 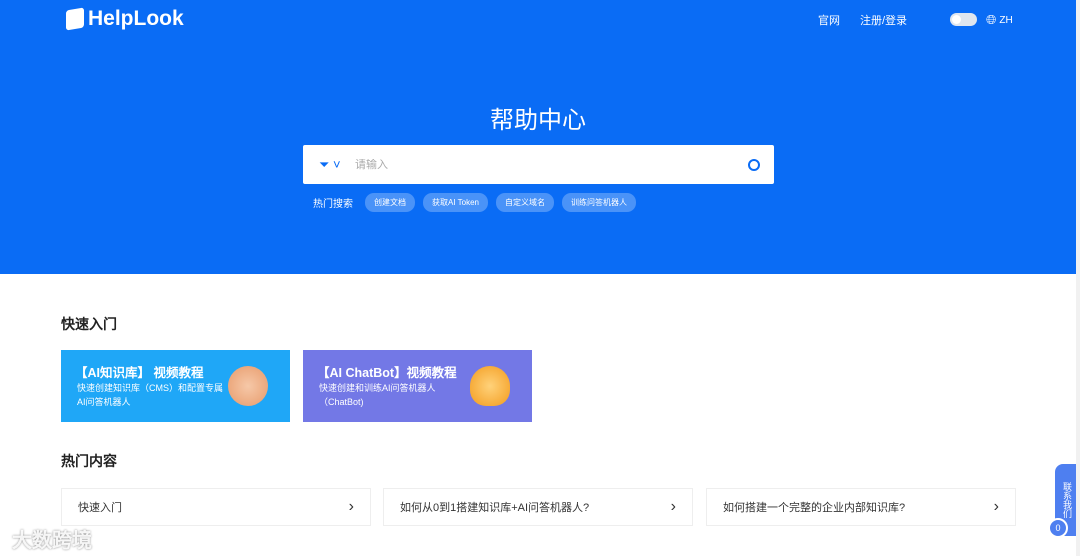 I want to click on hot-content-heading: 热门内容, so click(x=89, y=461).